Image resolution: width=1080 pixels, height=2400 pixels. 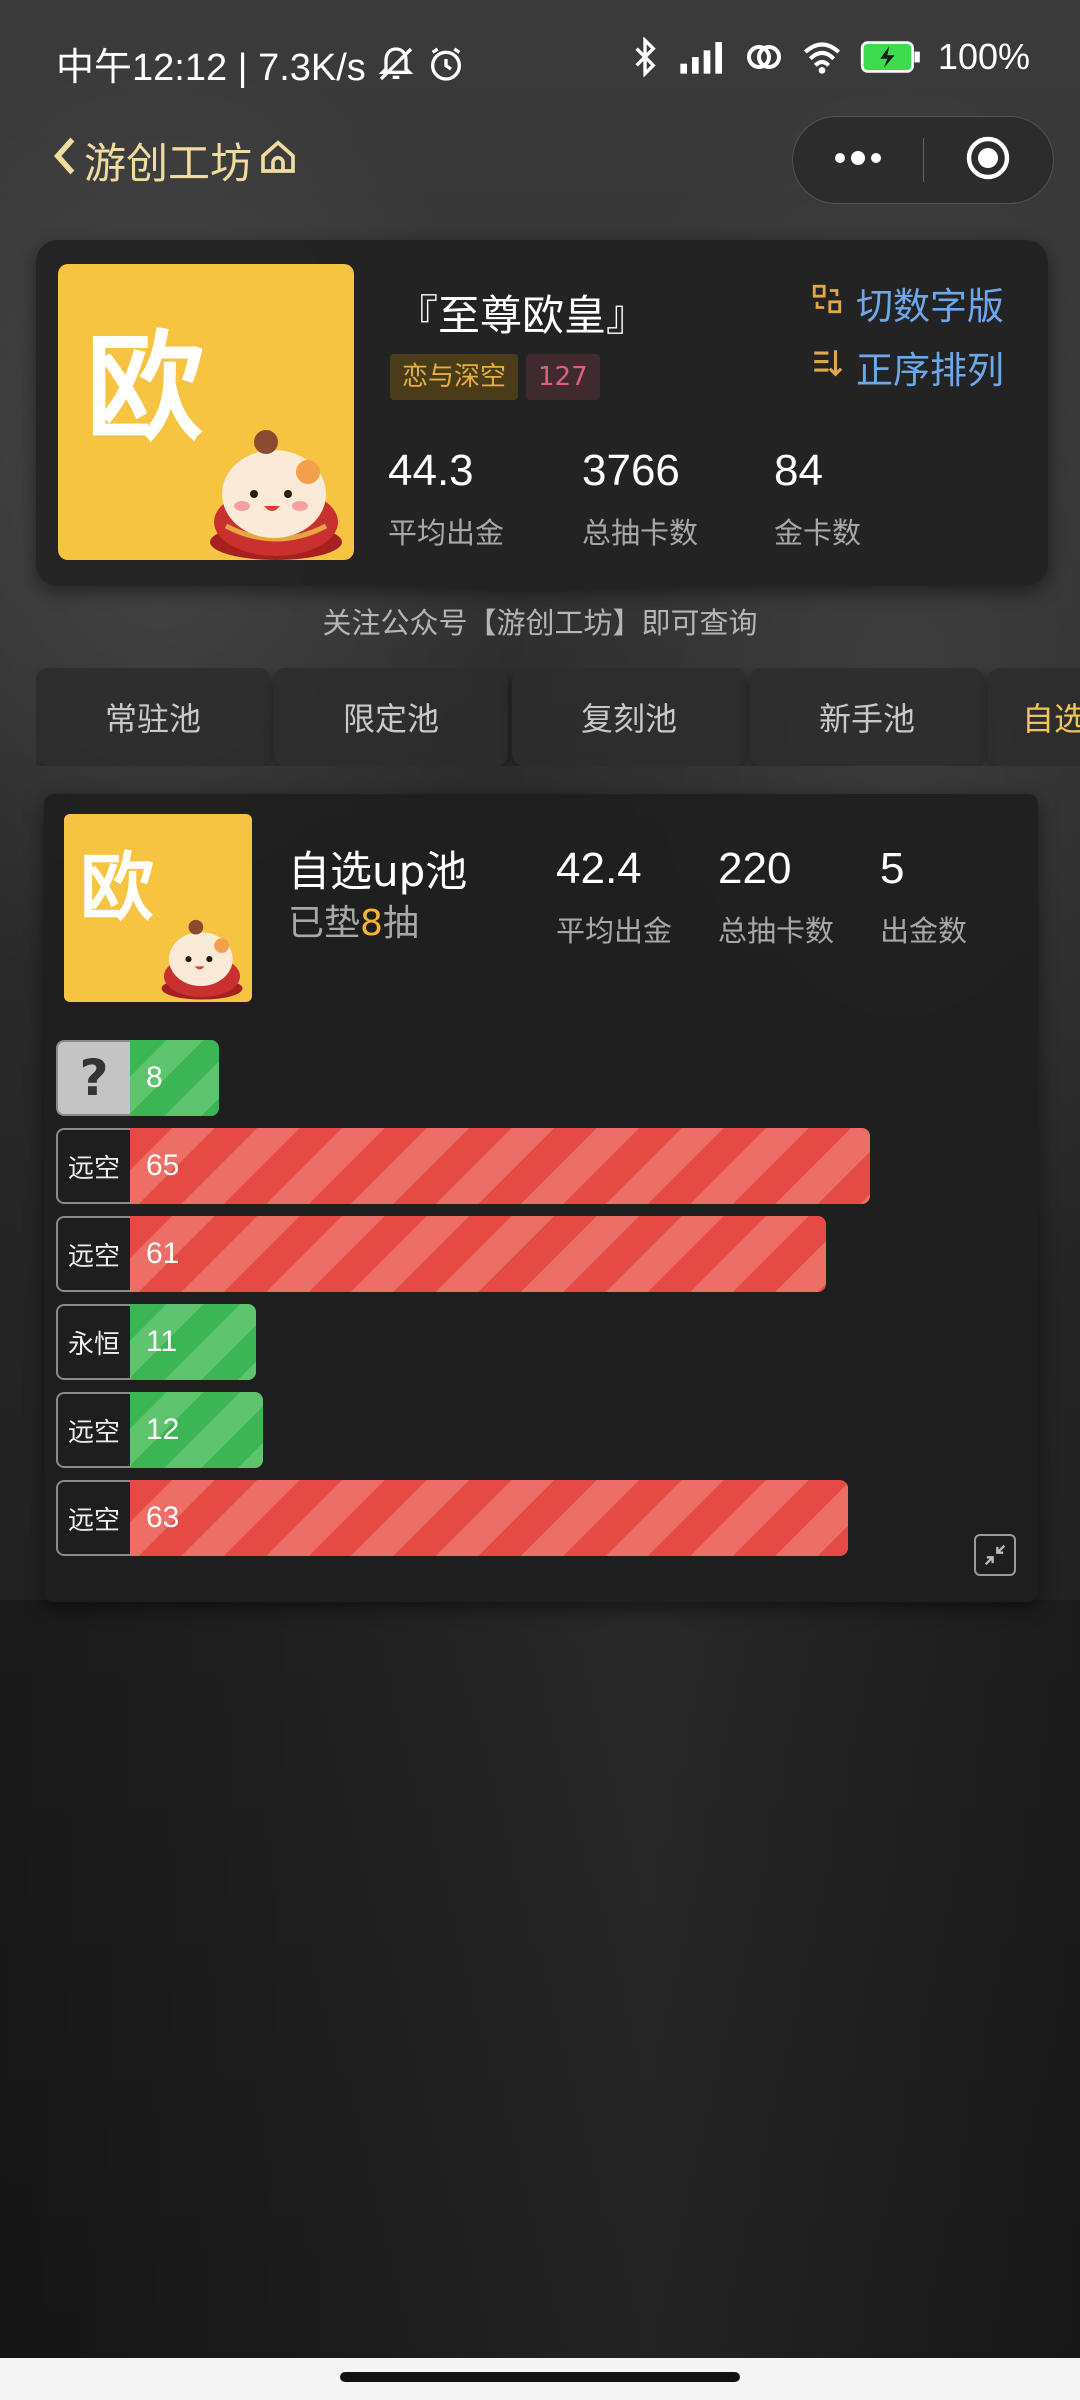 I want to click on toggle-digital-button: 切数字版, so click(x=907, y=303).